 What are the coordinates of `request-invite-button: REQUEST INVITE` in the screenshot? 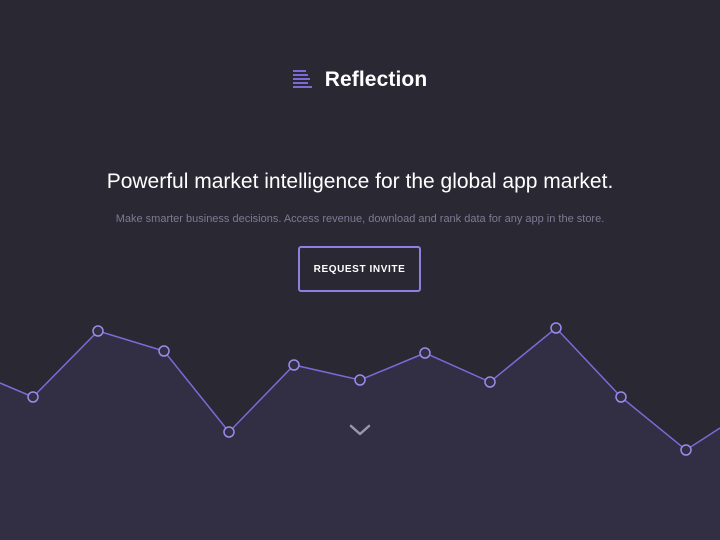 It's located at (359, 269).